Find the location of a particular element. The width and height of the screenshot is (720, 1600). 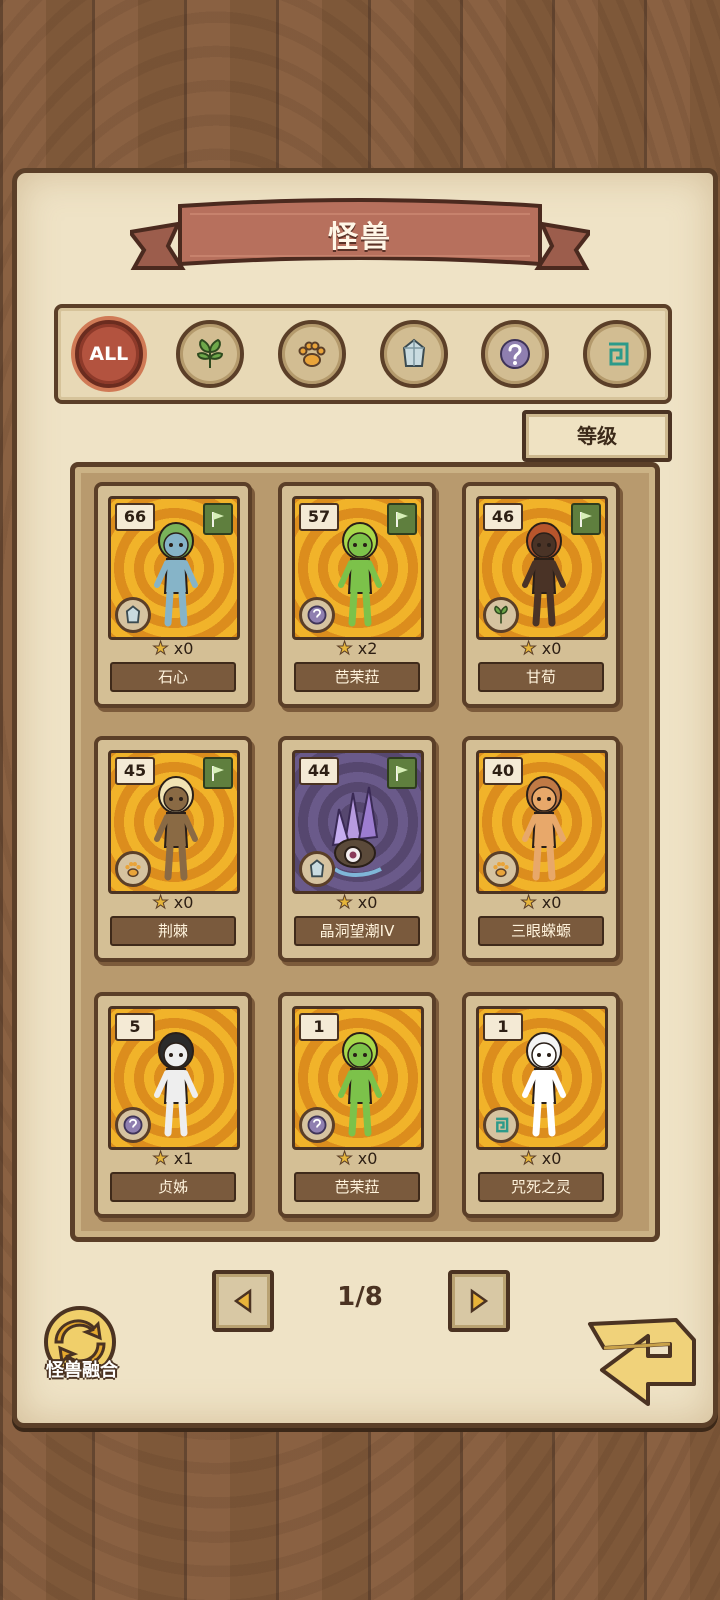

monster-name: 晶洞望潮IV is located at coordinates (357, 931).